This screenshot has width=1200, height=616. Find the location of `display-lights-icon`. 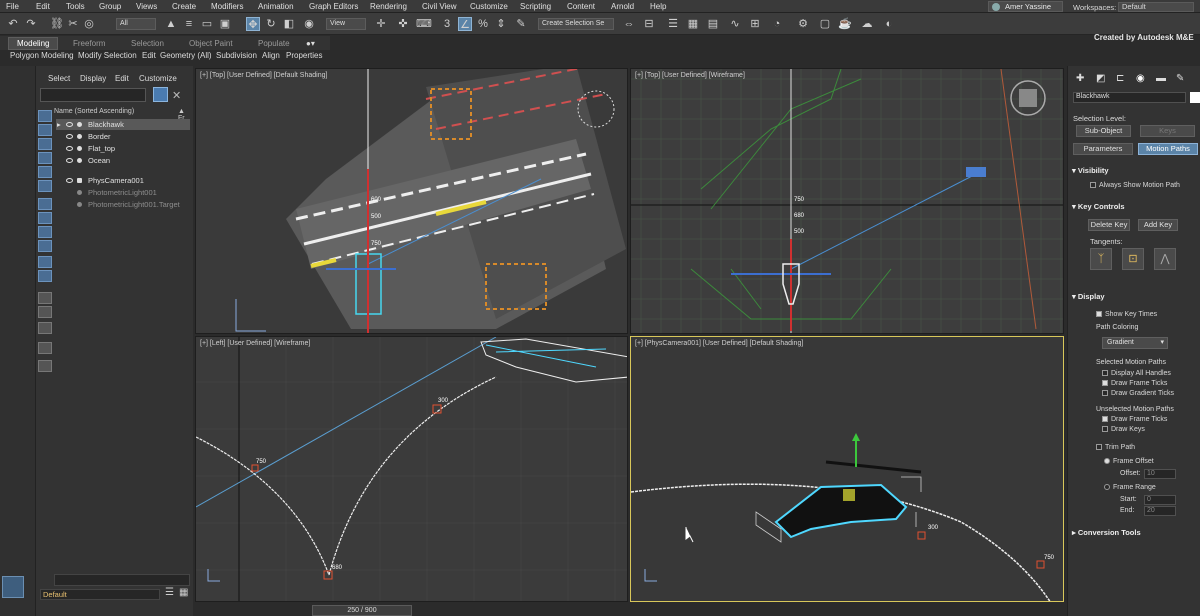

display-lights-icon is located at coordinates (45, 158).